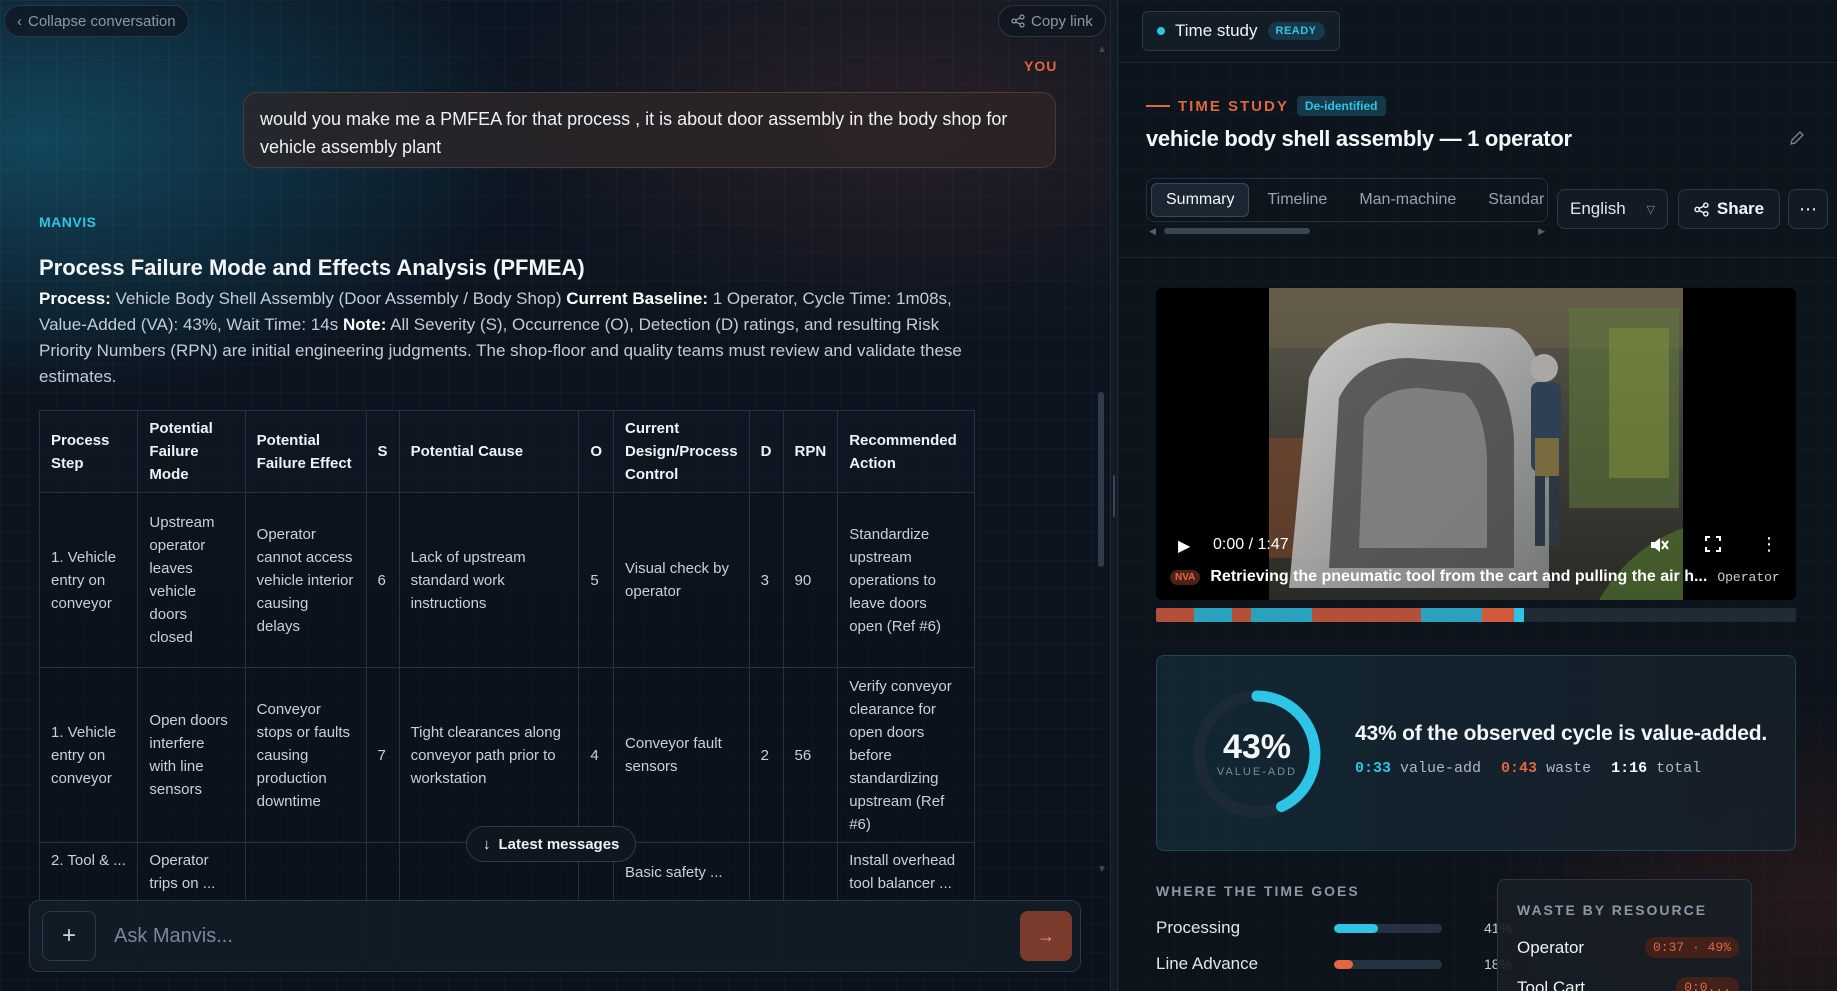 The height and width of the screenshot is (991, 1837). Describe the element at coordinates (1769, 544) in the screenshot. I see `more-vertical-icon: ⋮` at that location.